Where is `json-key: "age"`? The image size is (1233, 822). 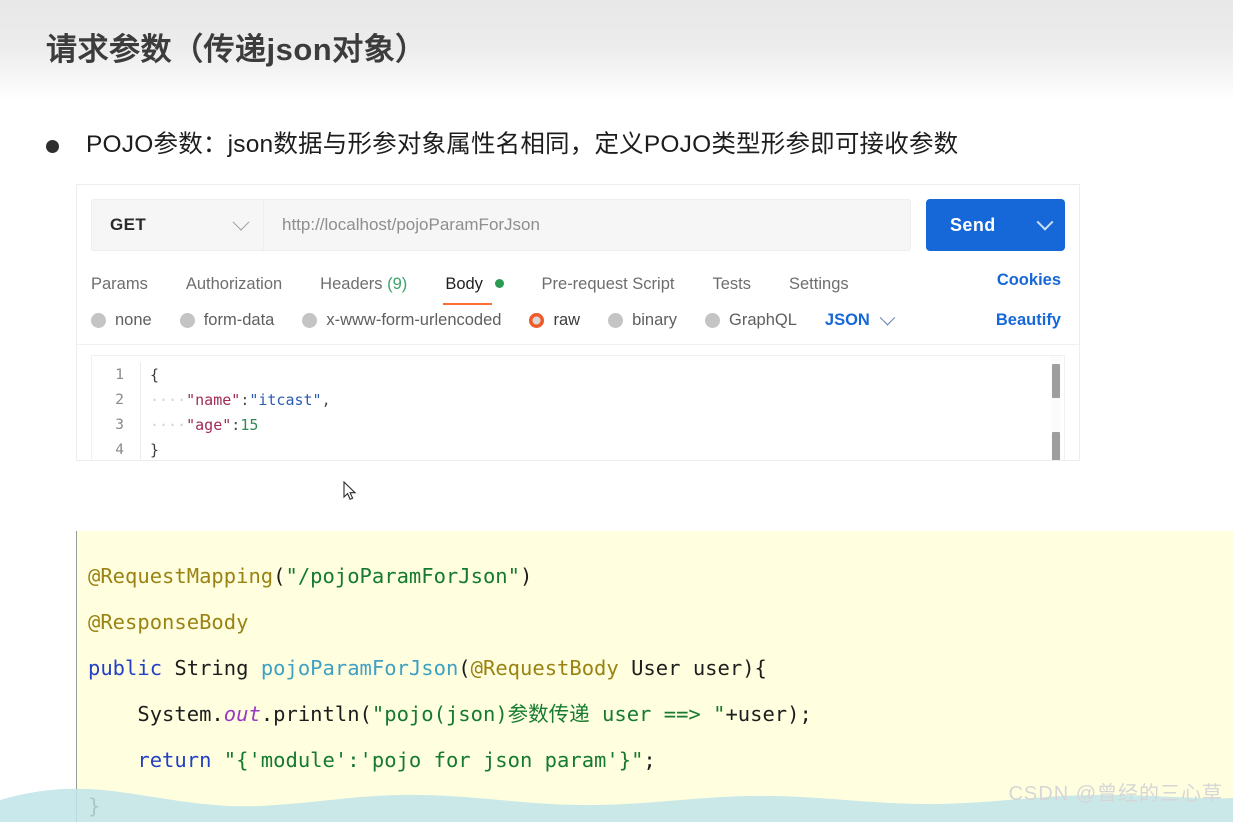
json-key: "age" is located at coordinates (209, 424).